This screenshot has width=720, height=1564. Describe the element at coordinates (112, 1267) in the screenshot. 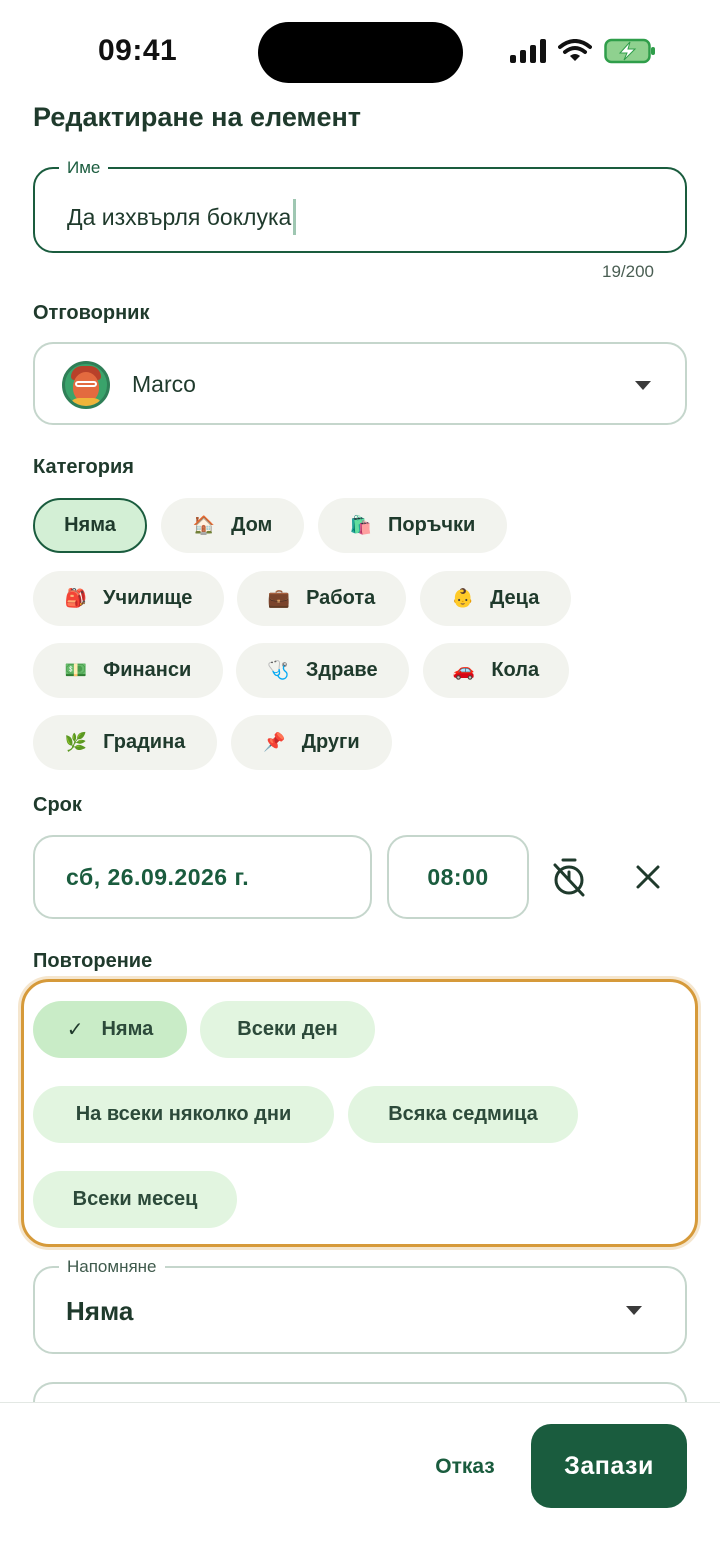

I see `reminder-label: Напомняне` at that location.